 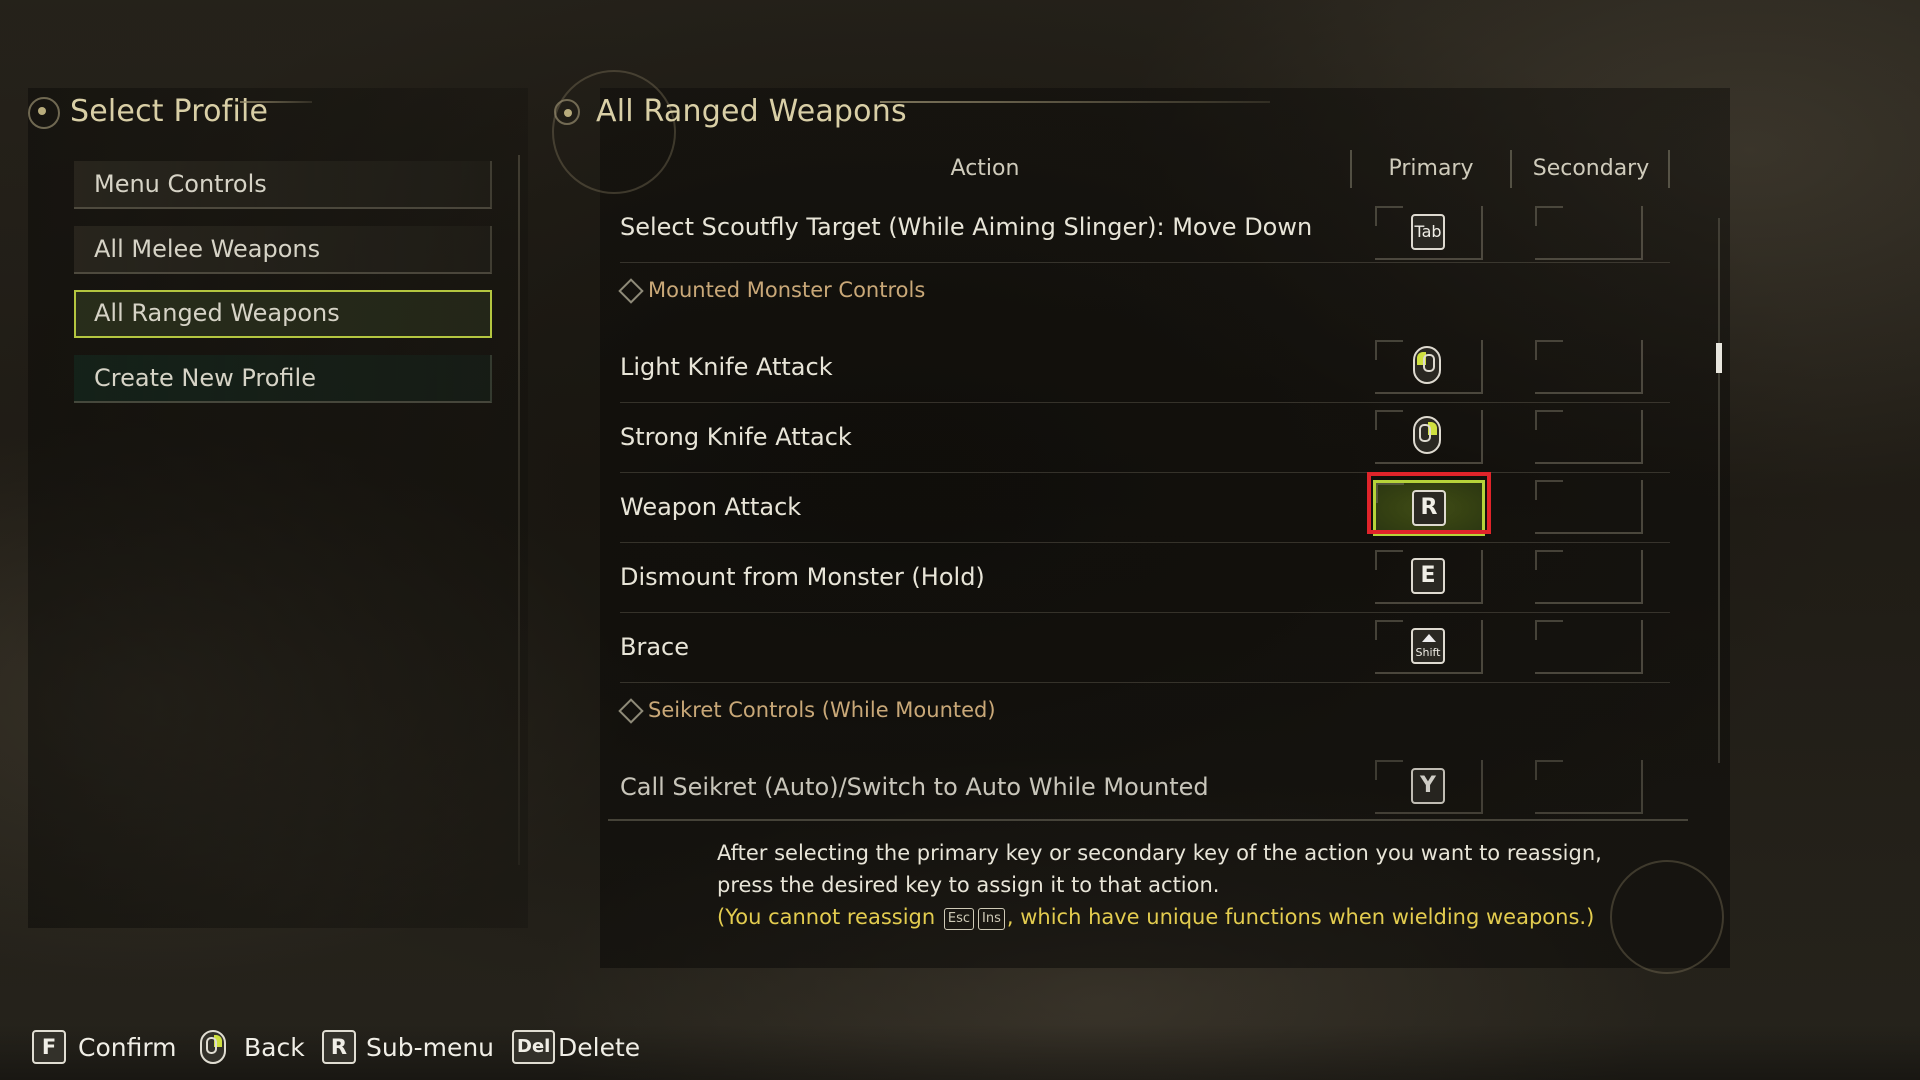 I want to click on profile-item-all-melee-weapons: All Melee Weapons, so click(x=283, y=250).